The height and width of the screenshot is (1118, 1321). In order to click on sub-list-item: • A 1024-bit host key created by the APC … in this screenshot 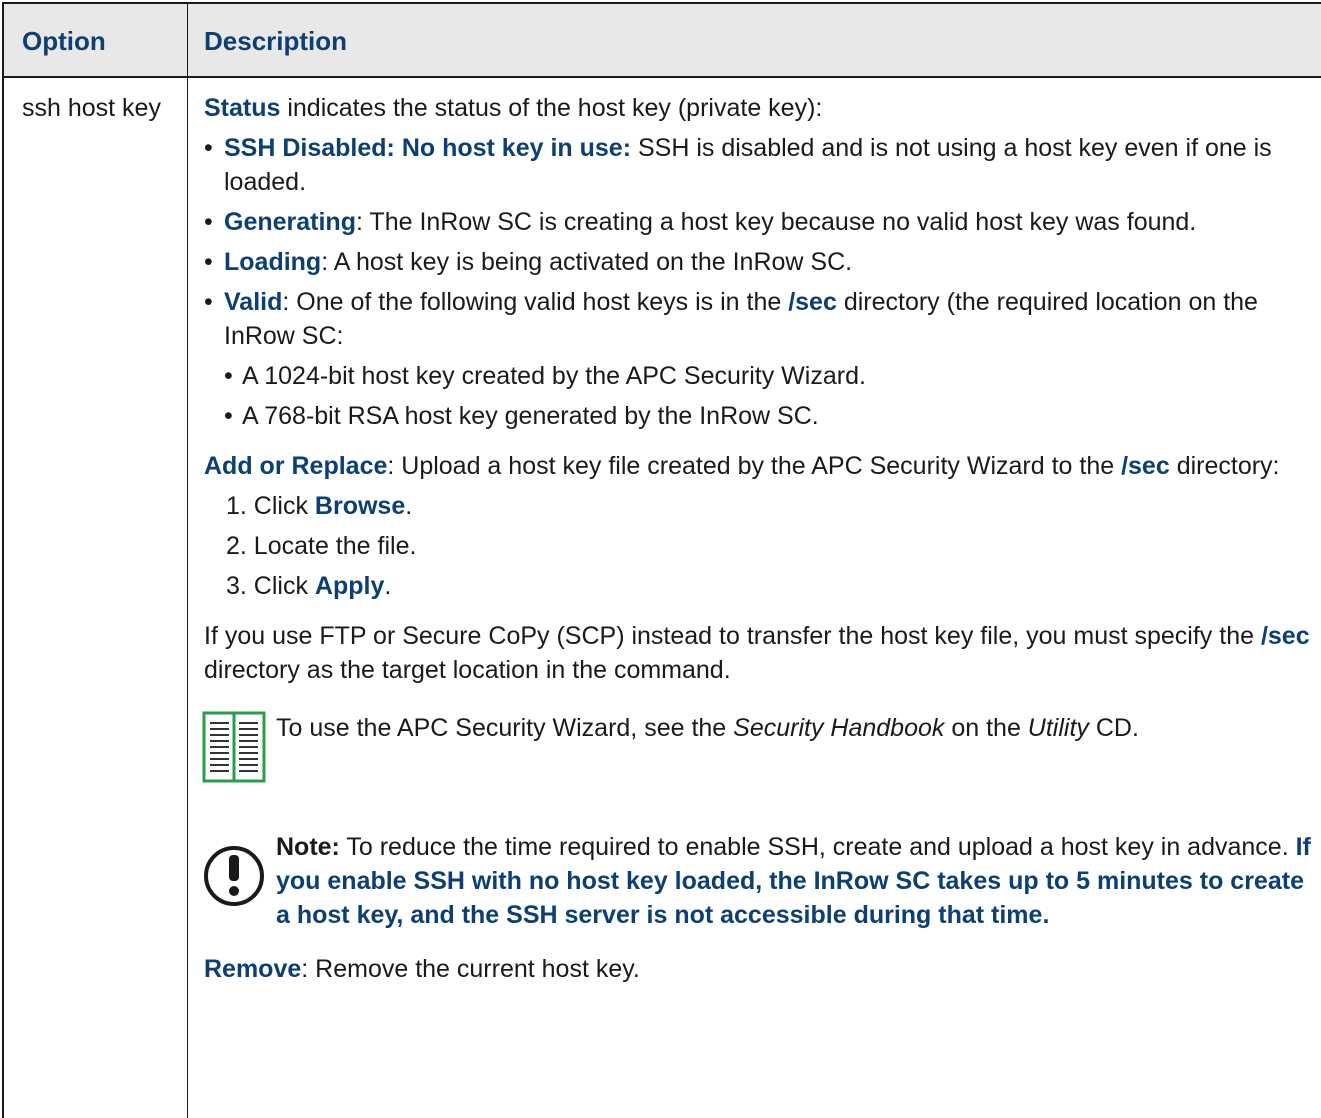, I will do `click(545, 376)`.